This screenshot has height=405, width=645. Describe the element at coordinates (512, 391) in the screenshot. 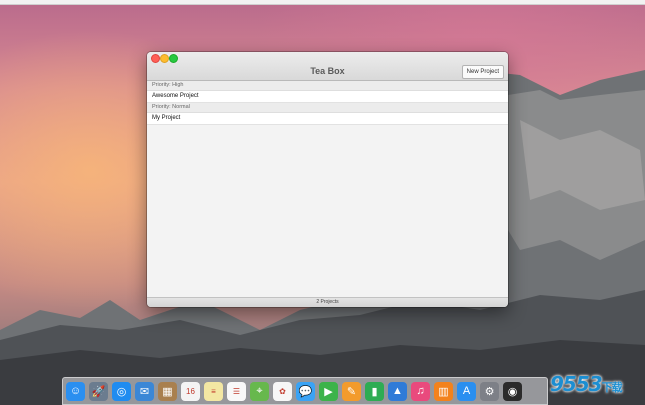

I see `activity-monitor-icon: ◉` at that location.